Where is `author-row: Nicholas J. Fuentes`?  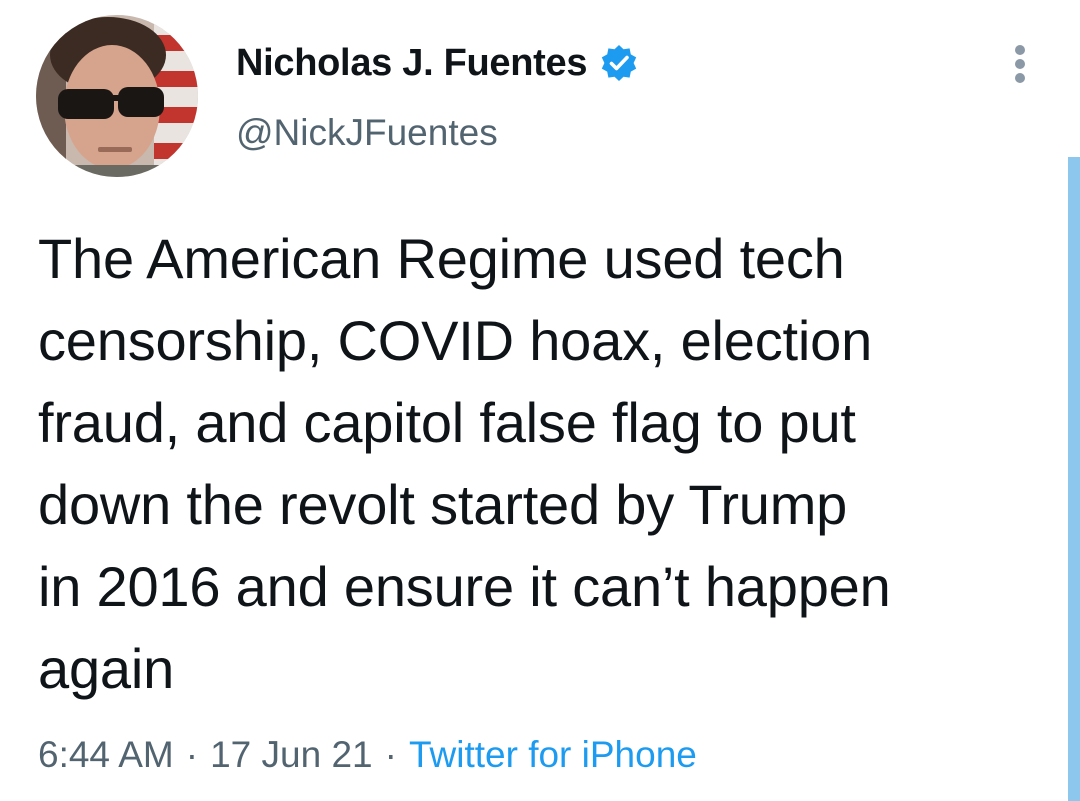 author-row: Nicholas J. Fuentes is located at coordinates (437, 63).